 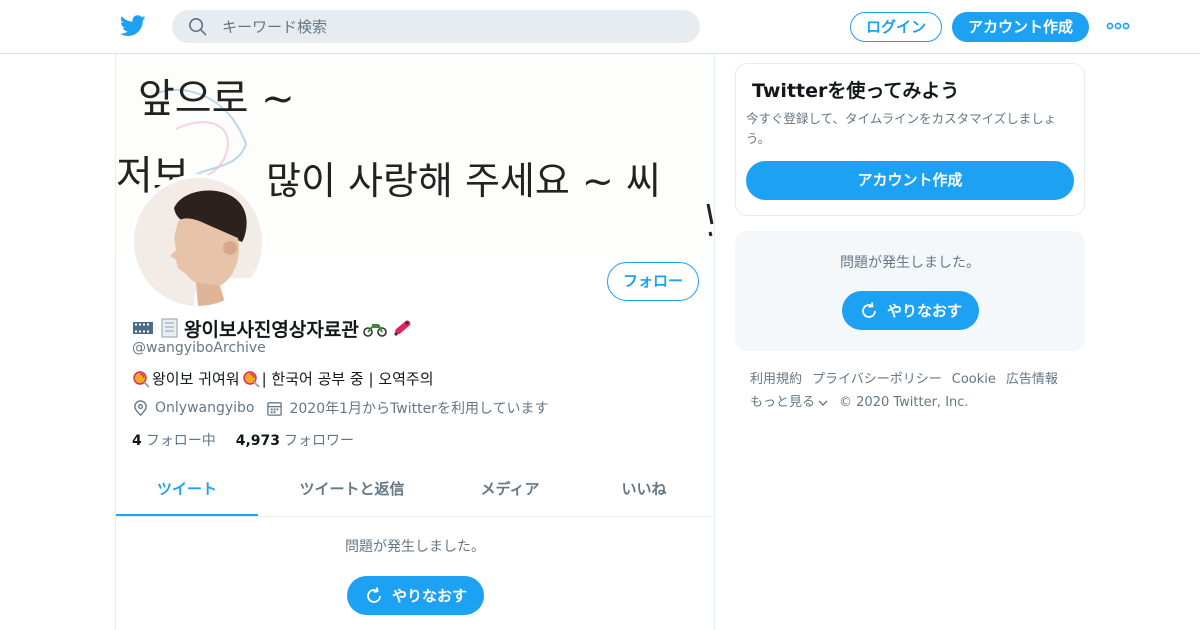 What do you see at coordinates (904, 402) in the screenshot?
I see `footer-copyright: © 2020 Twitter, Inc.` at bounding box center [904, 402].